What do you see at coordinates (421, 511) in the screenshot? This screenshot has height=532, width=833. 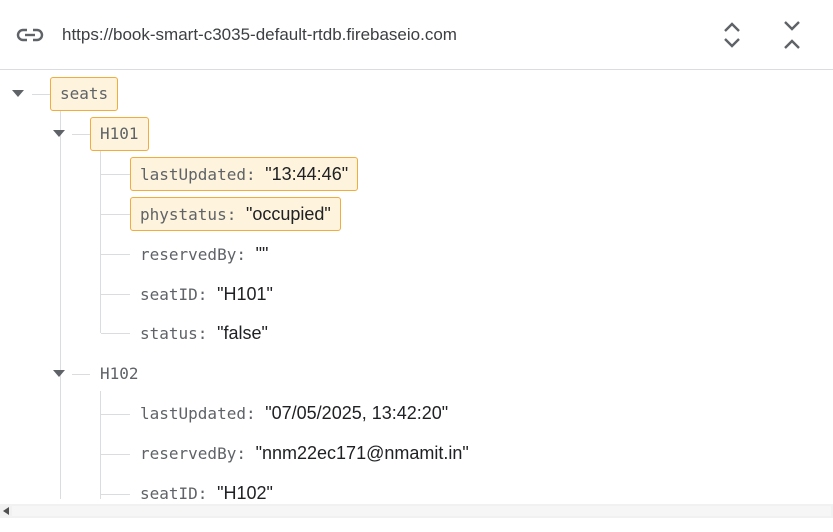 I see `scrollbar-thumb` at bounding box center [421, 511].